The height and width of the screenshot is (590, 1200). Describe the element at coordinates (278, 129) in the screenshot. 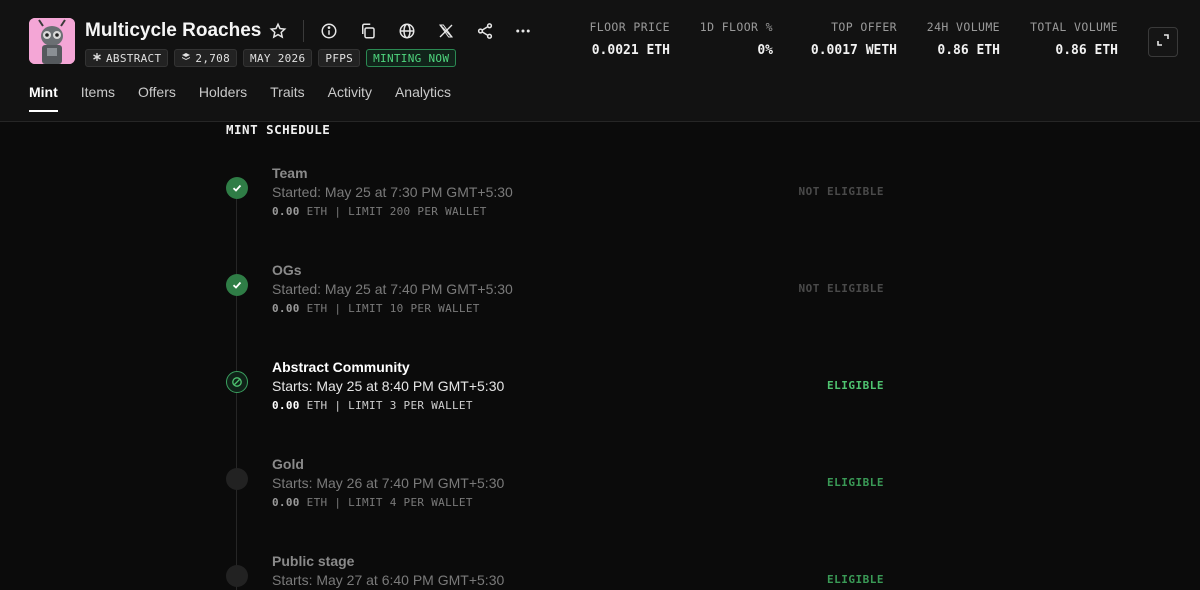

I see `mint-schedule-title: MINT SCHEDULE` at that location.